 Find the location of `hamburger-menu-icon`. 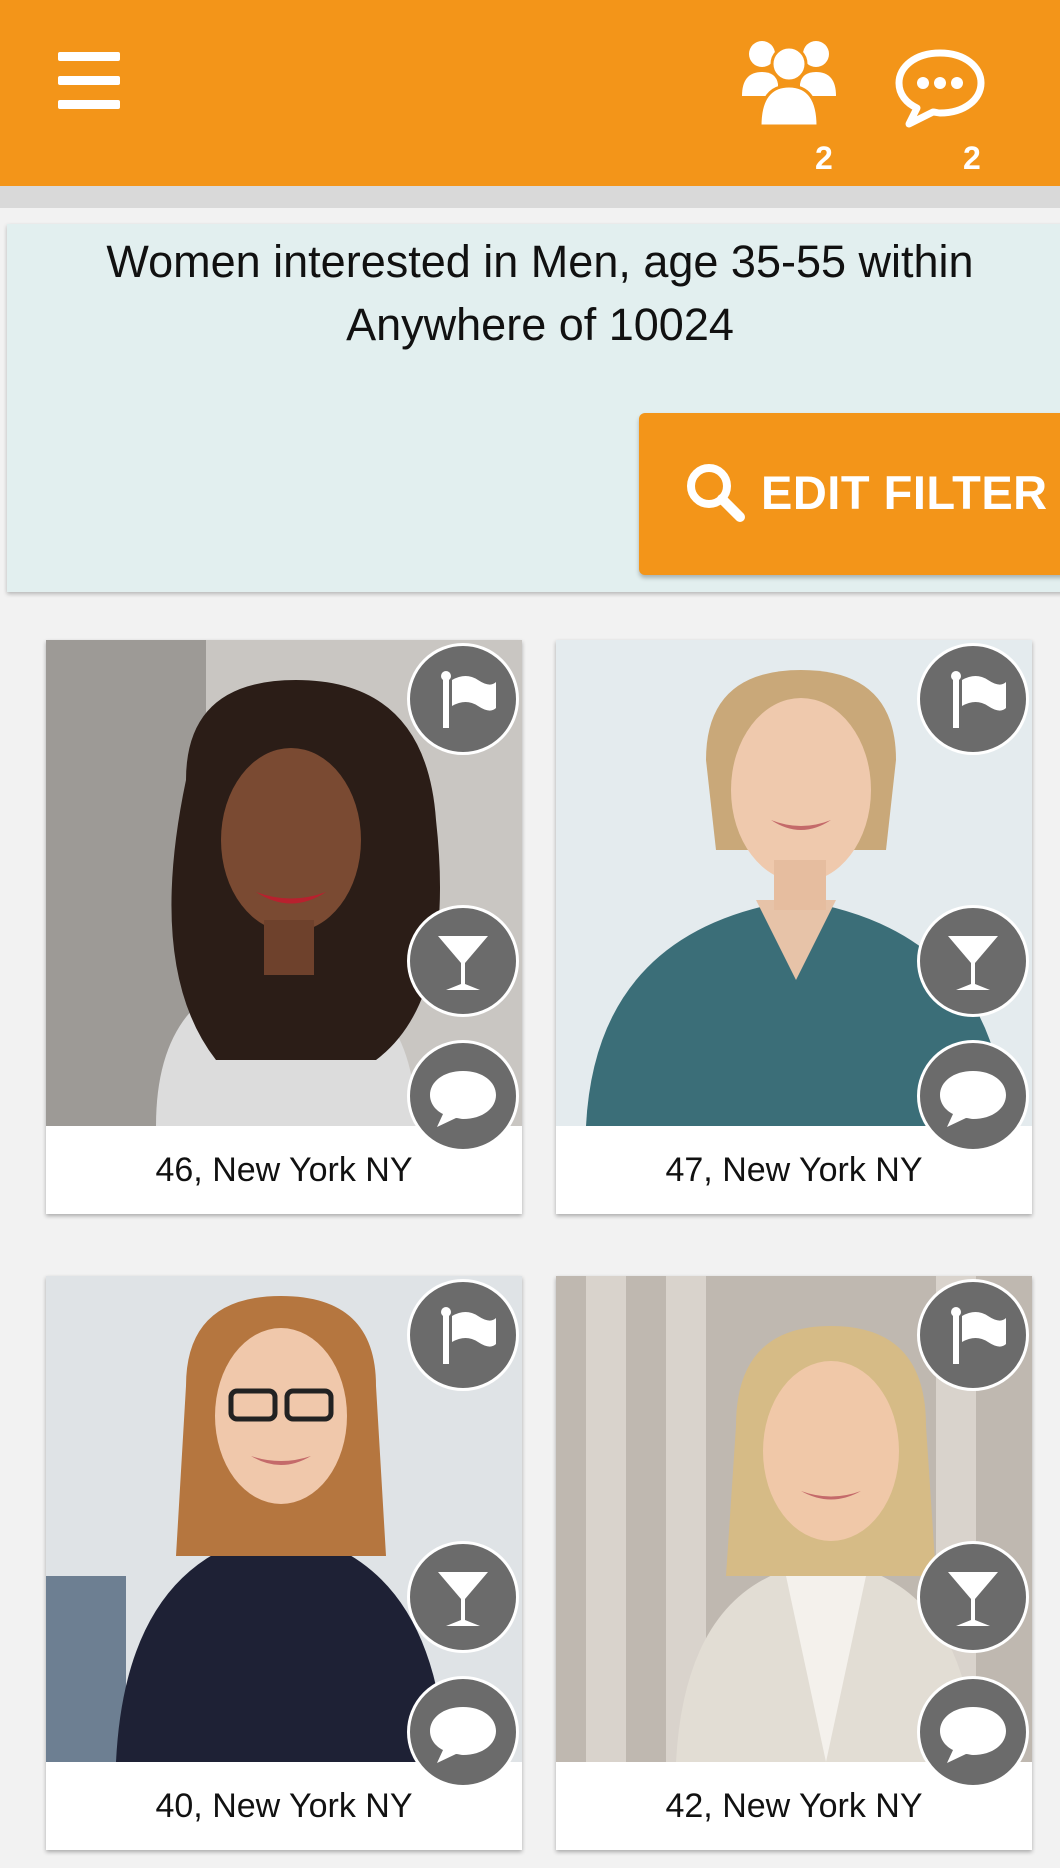

hamburger-menu-icon is located at coordinates (89, 81).